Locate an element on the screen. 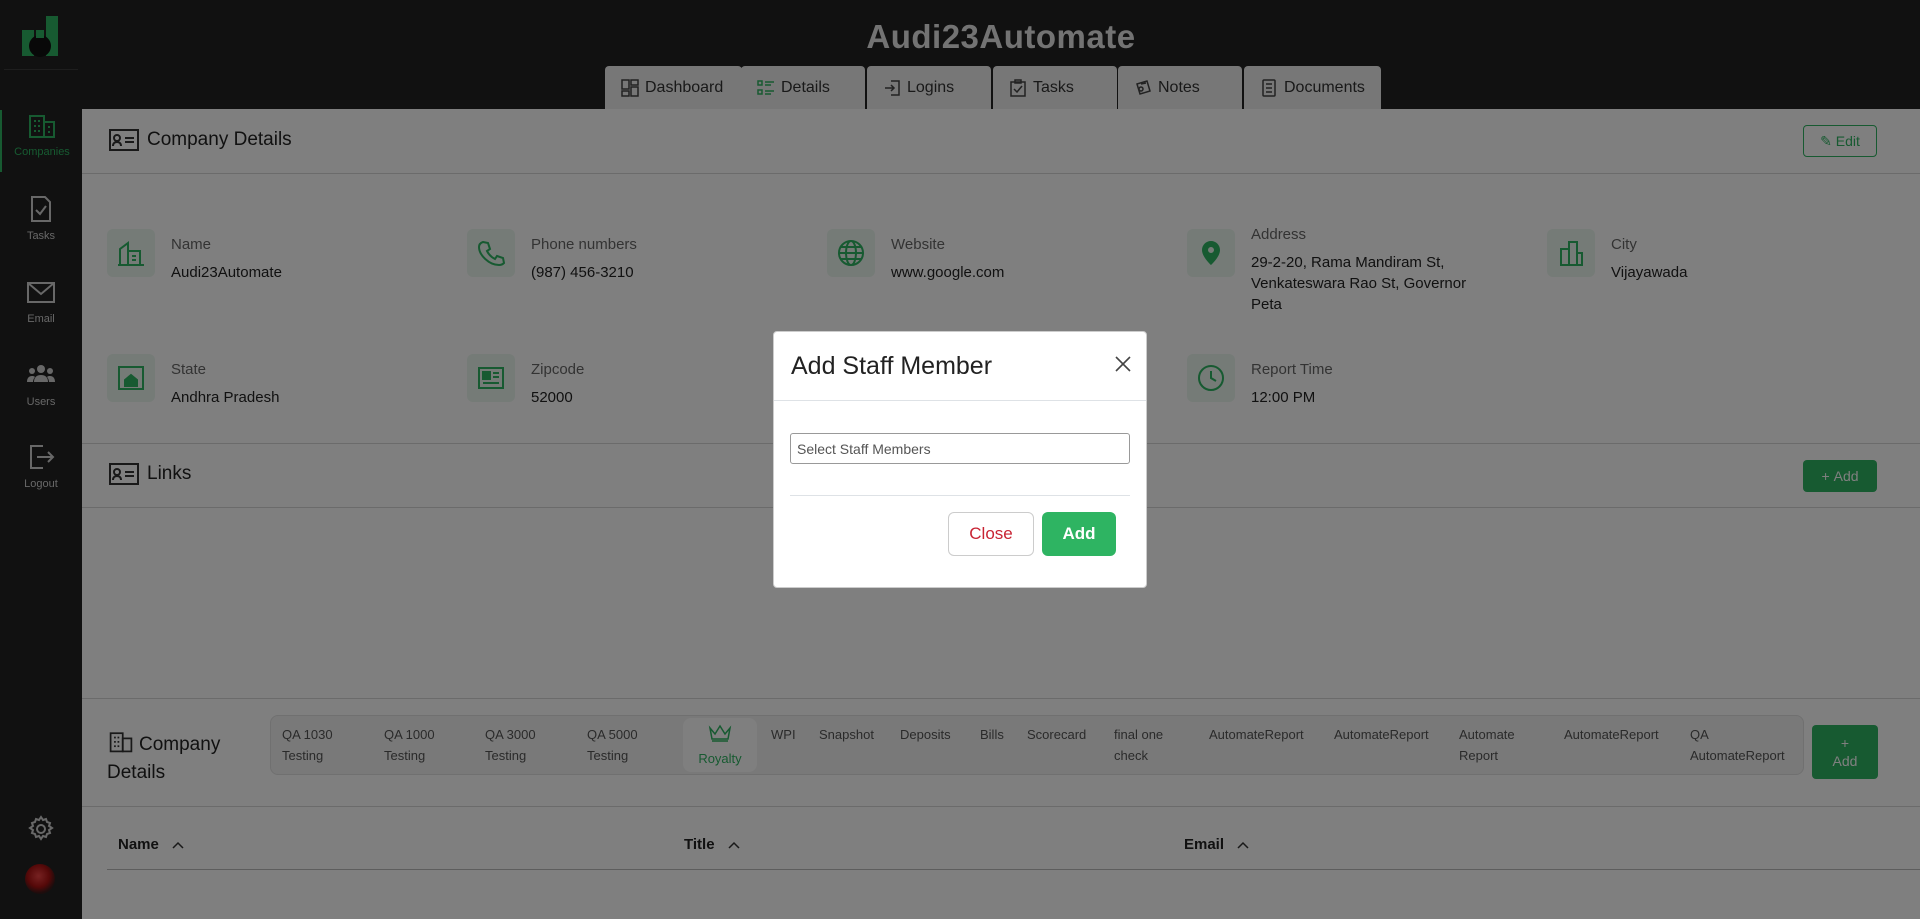  close-icon is located at coordinates (1123, 364).